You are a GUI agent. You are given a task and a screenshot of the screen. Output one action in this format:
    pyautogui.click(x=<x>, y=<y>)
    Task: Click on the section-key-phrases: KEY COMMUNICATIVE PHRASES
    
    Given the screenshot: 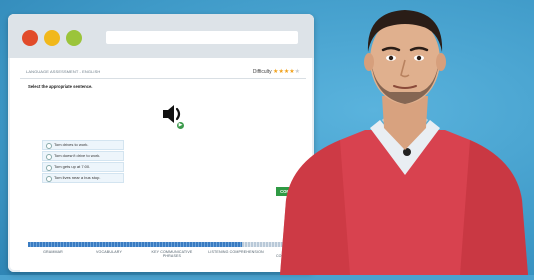 What is the action you would take?
    pyautogui.click(x=172, y=254)
    